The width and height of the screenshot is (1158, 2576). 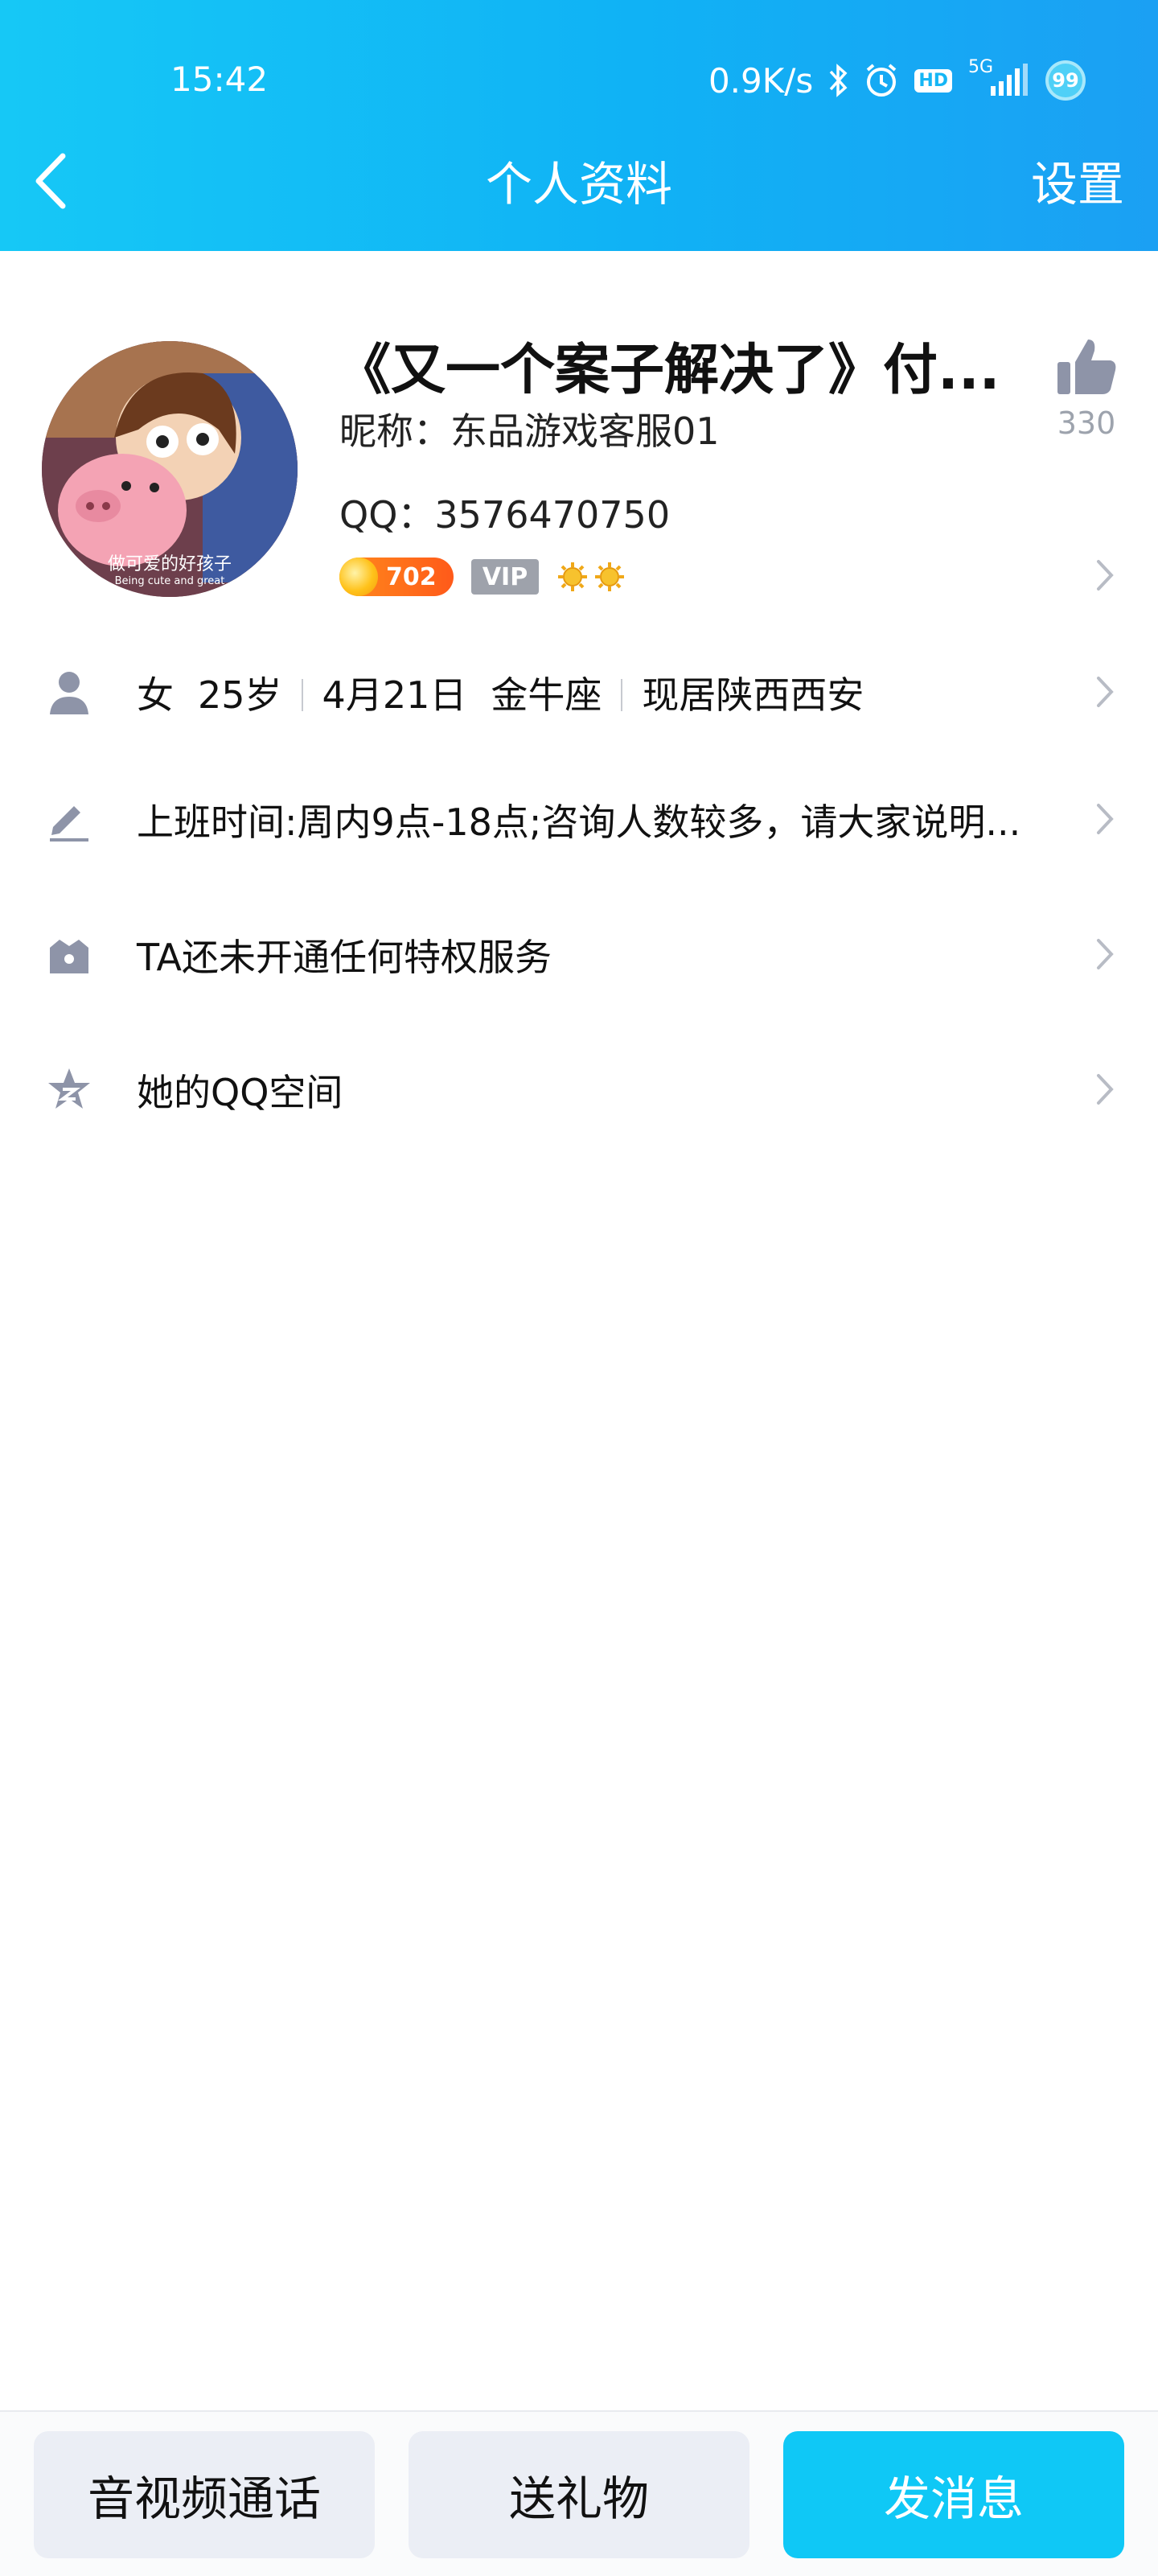 I want to click on level-icons, so click(x=591, y=577).